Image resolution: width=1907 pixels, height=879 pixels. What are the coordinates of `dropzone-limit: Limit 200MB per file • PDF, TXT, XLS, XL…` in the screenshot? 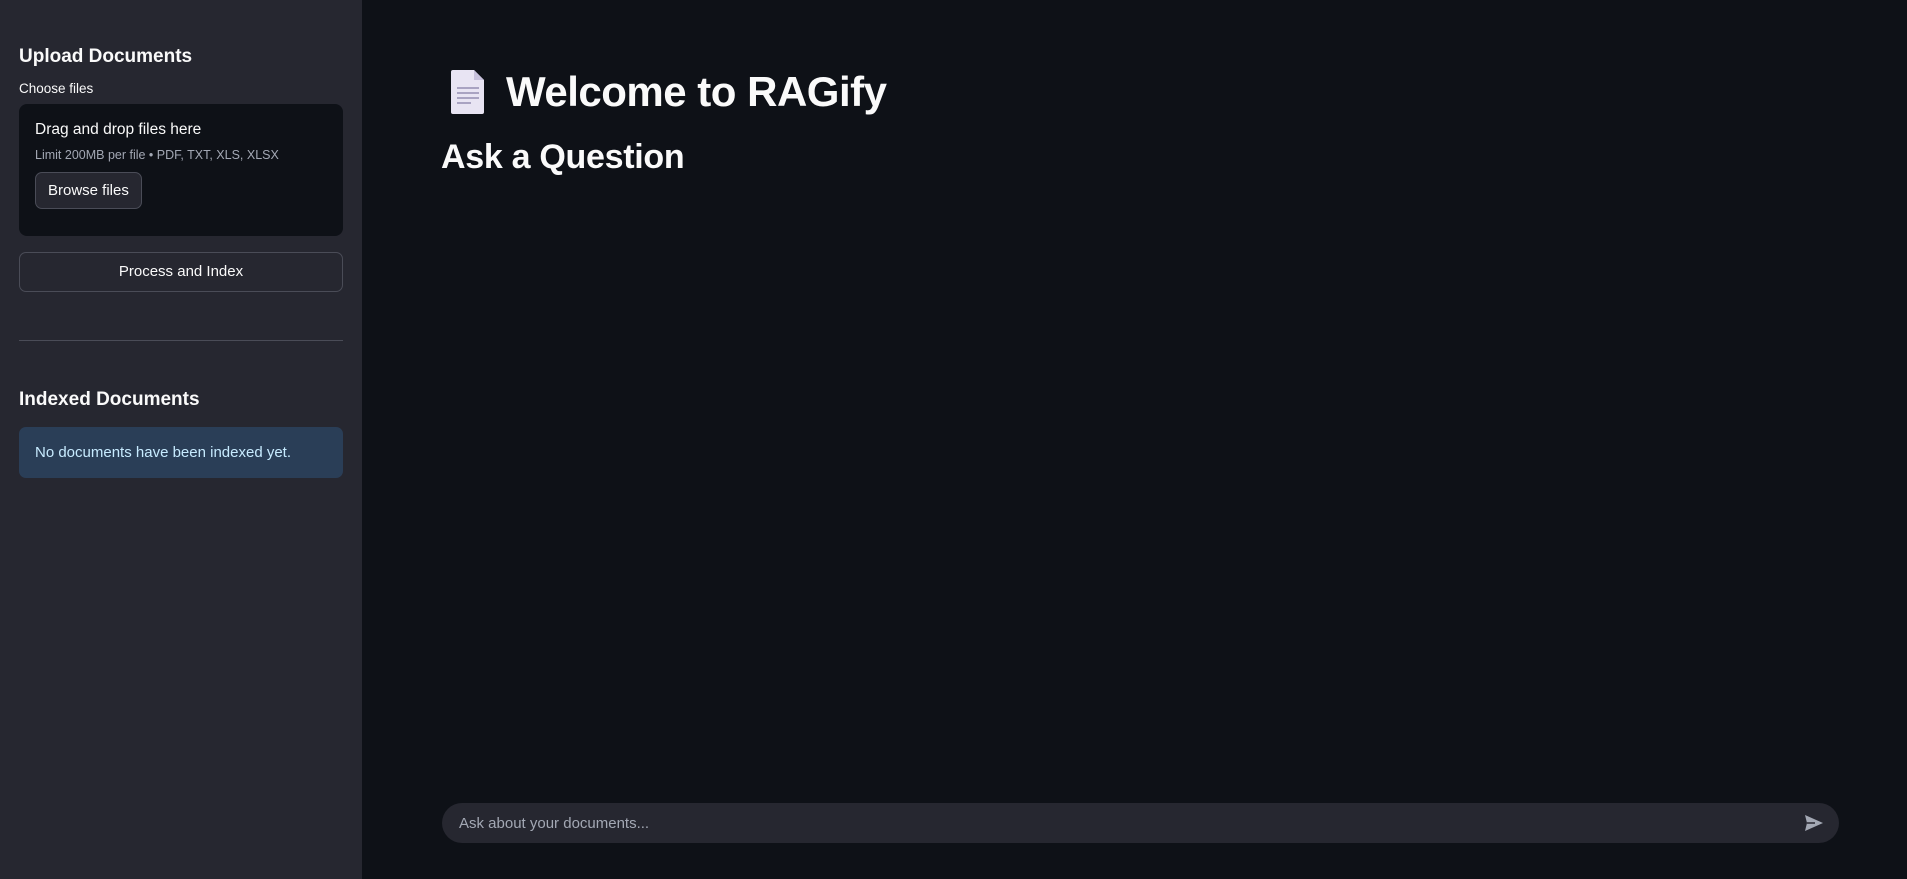 It's located at (157, 154).